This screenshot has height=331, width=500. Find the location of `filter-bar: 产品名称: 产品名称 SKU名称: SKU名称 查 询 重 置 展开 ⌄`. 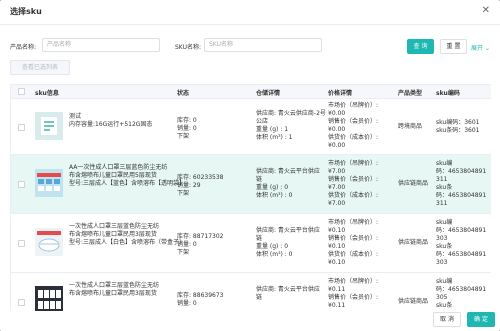

filter-bar: 产品名称: 产品名称 SKU名称: SKU名称 查 询 重 置 展开 ⌄ is located at coordinates (250, 46).